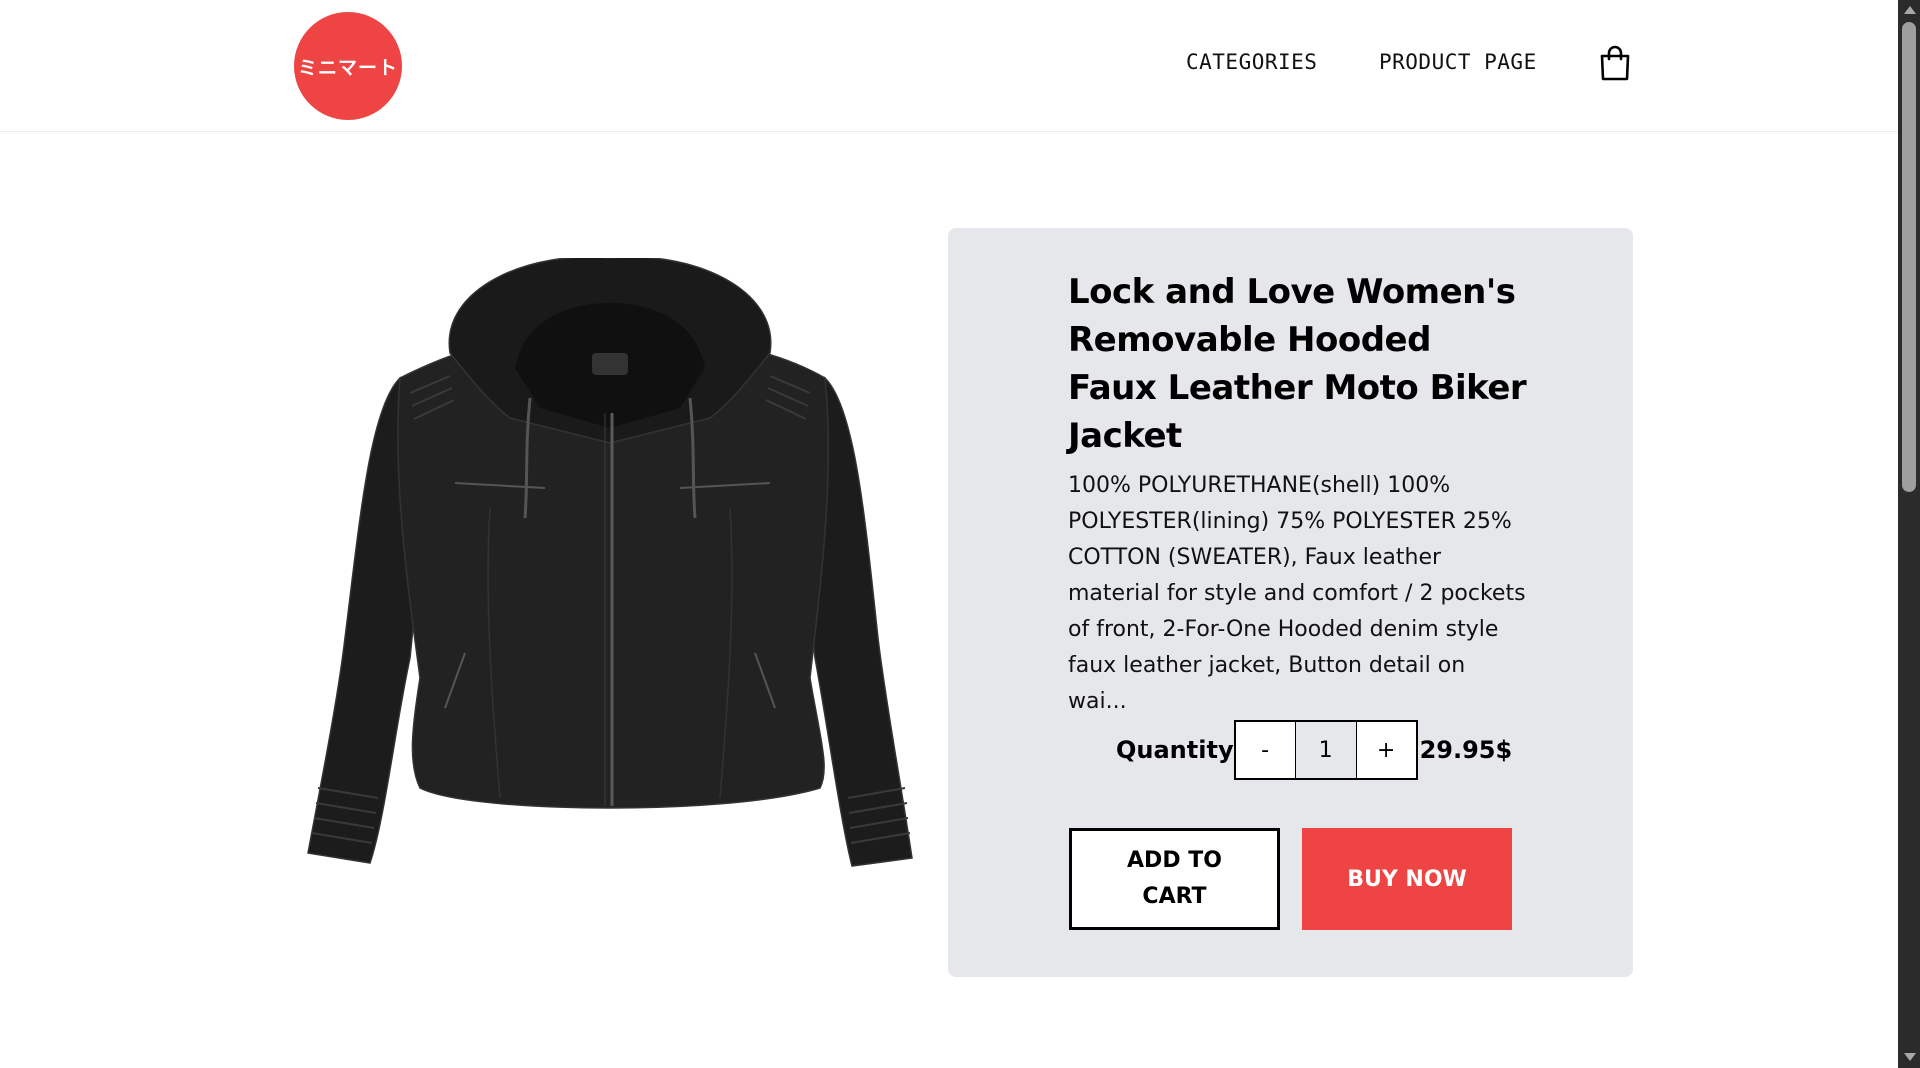 The height and width of the screenshot is (1068, 1920). I want to click on product-price: 29.95$, so click(1466, 750).